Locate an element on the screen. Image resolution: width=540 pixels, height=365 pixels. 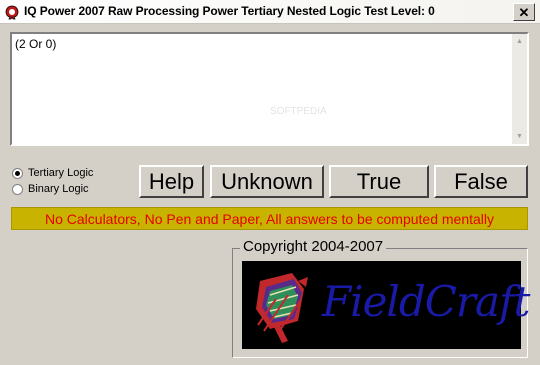
unknown-button: Unknown is located at coordinates (267, 181).